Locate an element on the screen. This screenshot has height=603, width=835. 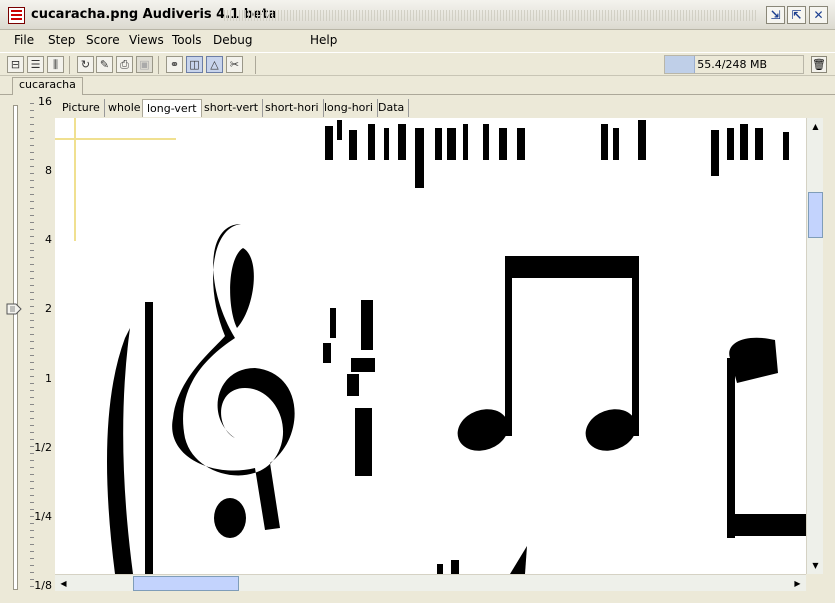
edit-icon: ✎ is located at coordinates (104, 64).